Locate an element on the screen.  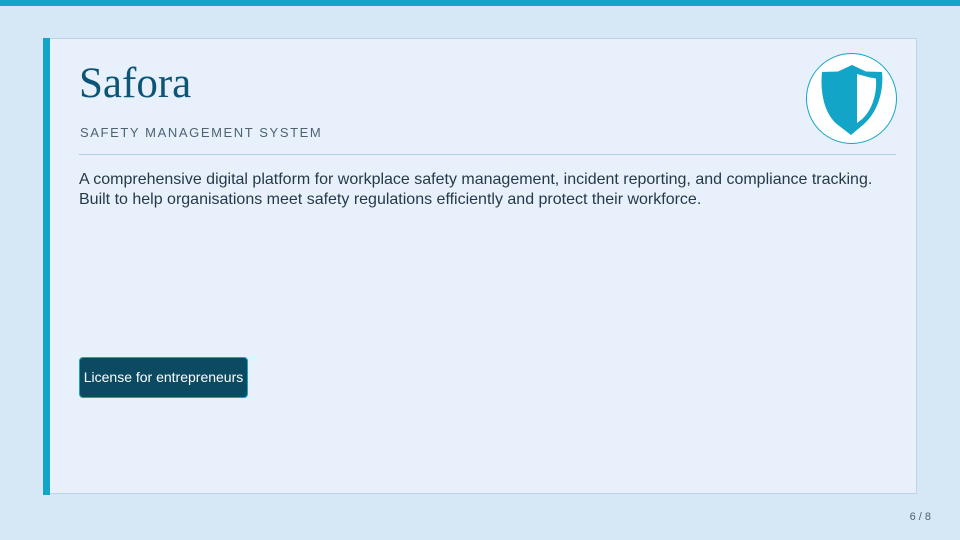
shield-icon is located at coordinates (852, 100).